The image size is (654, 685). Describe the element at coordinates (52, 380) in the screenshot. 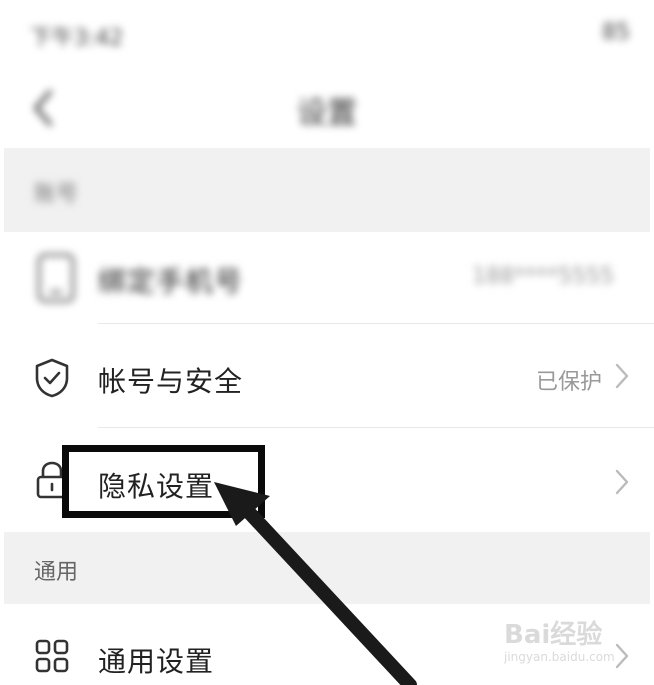

I see `shield-check-icon` at that location.